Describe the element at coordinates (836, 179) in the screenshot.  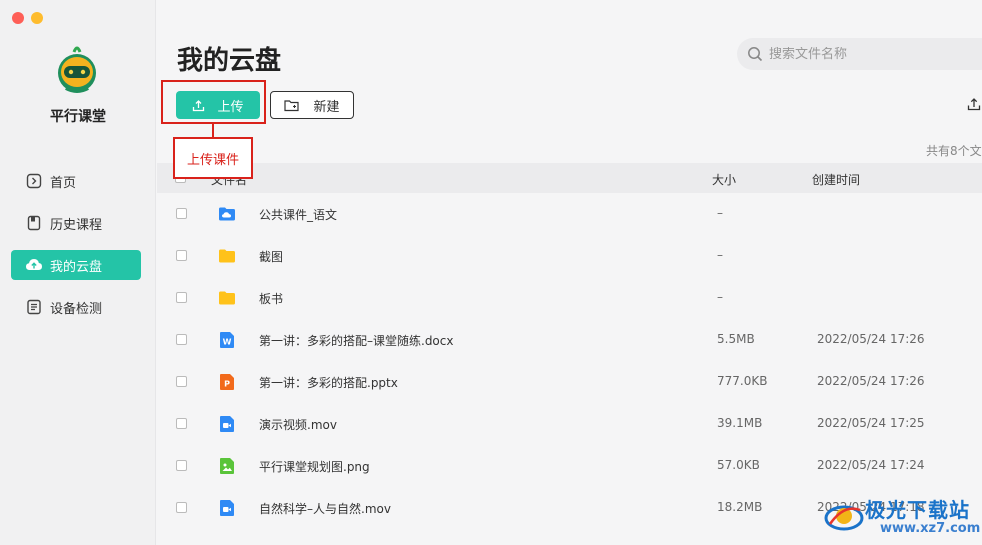
I see `column-header-time: 创建时间` at that location.